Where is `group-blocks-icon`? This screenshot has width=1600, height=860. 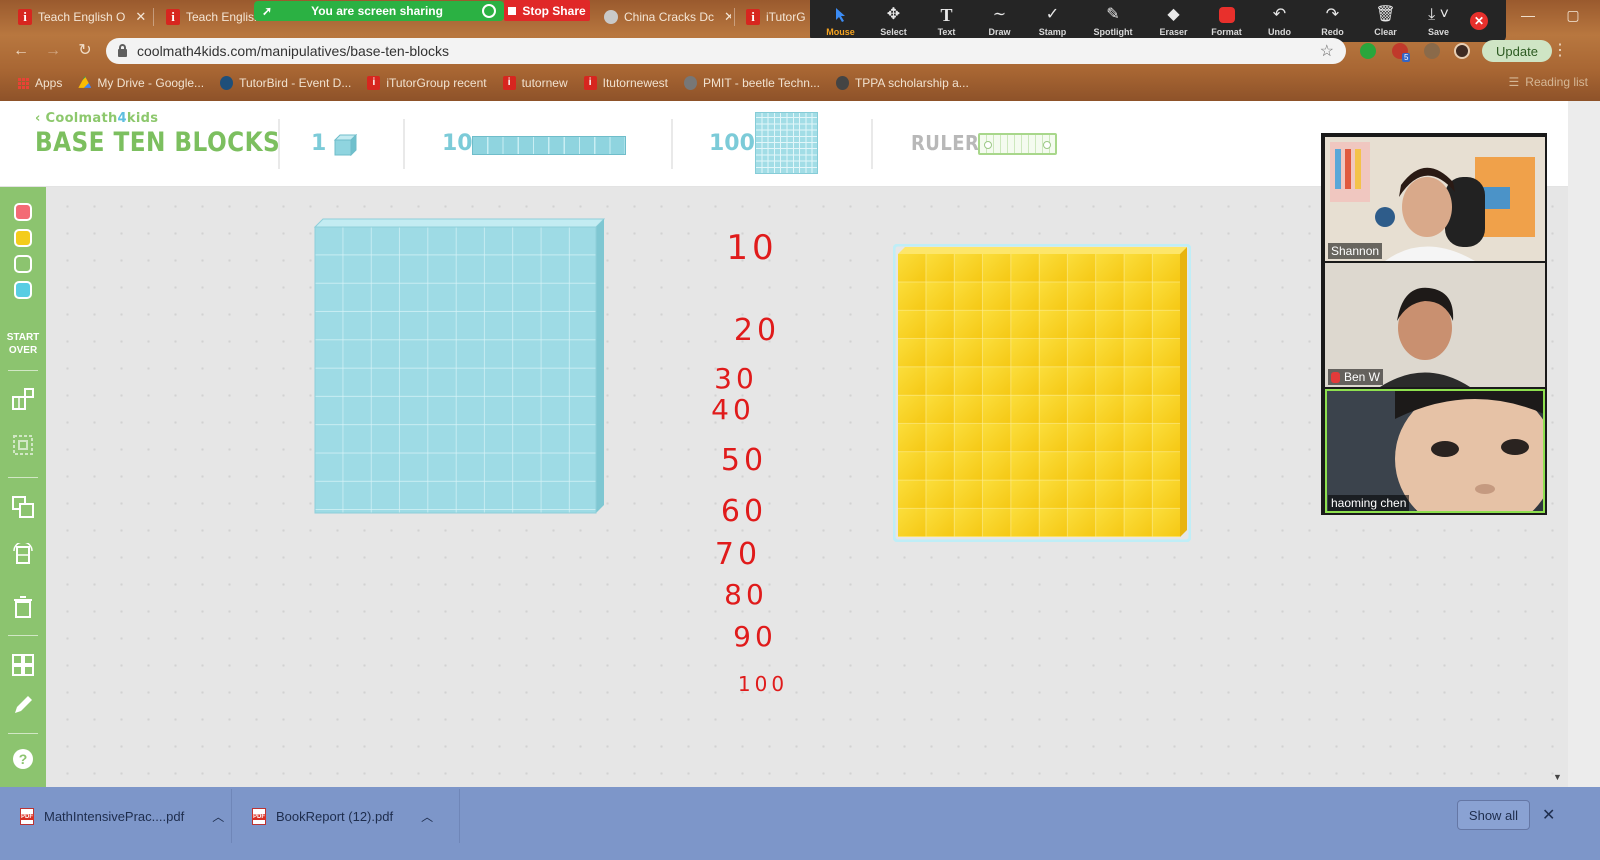
group-blocks-icon is located at coordinates (23, 399).